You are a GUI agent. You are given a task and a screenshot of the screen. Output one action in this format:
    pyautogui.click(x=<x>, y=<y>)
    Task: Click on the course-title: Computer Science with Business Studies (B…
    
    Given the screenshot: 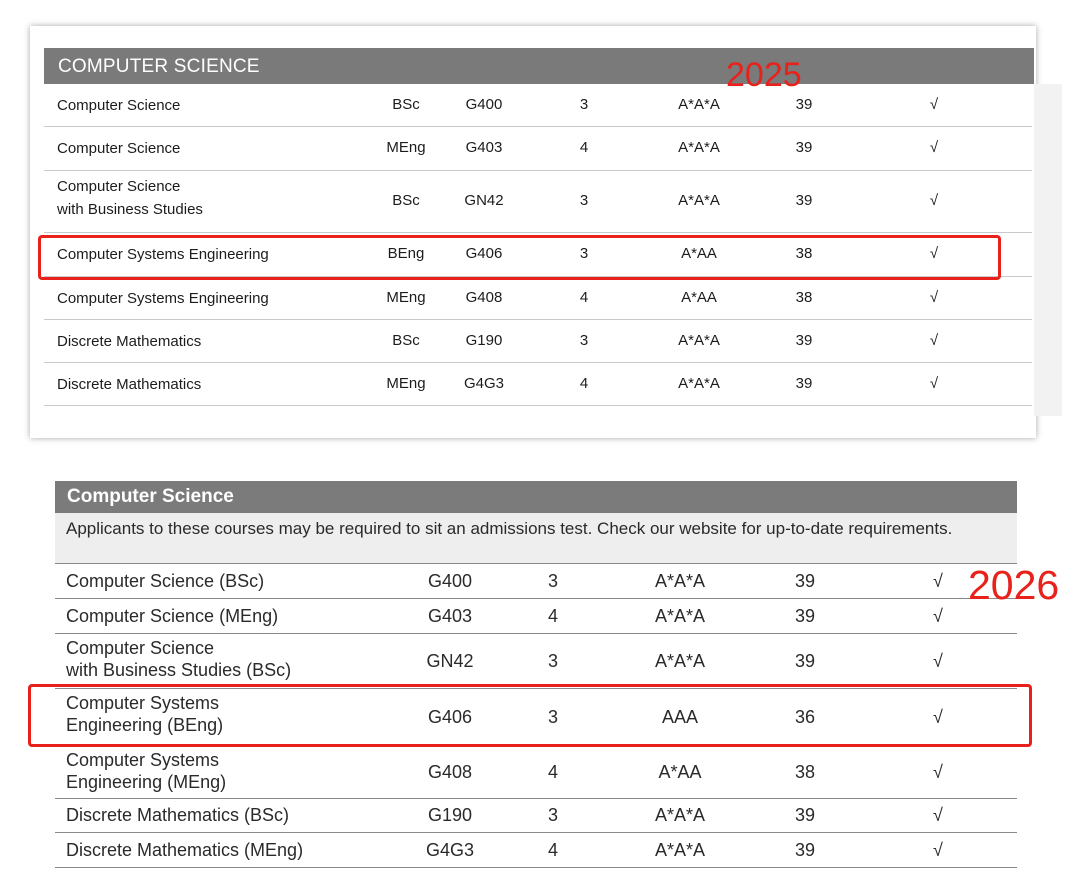 What is the action you would take?
    pyautogui.click(x=178, y=659)
    